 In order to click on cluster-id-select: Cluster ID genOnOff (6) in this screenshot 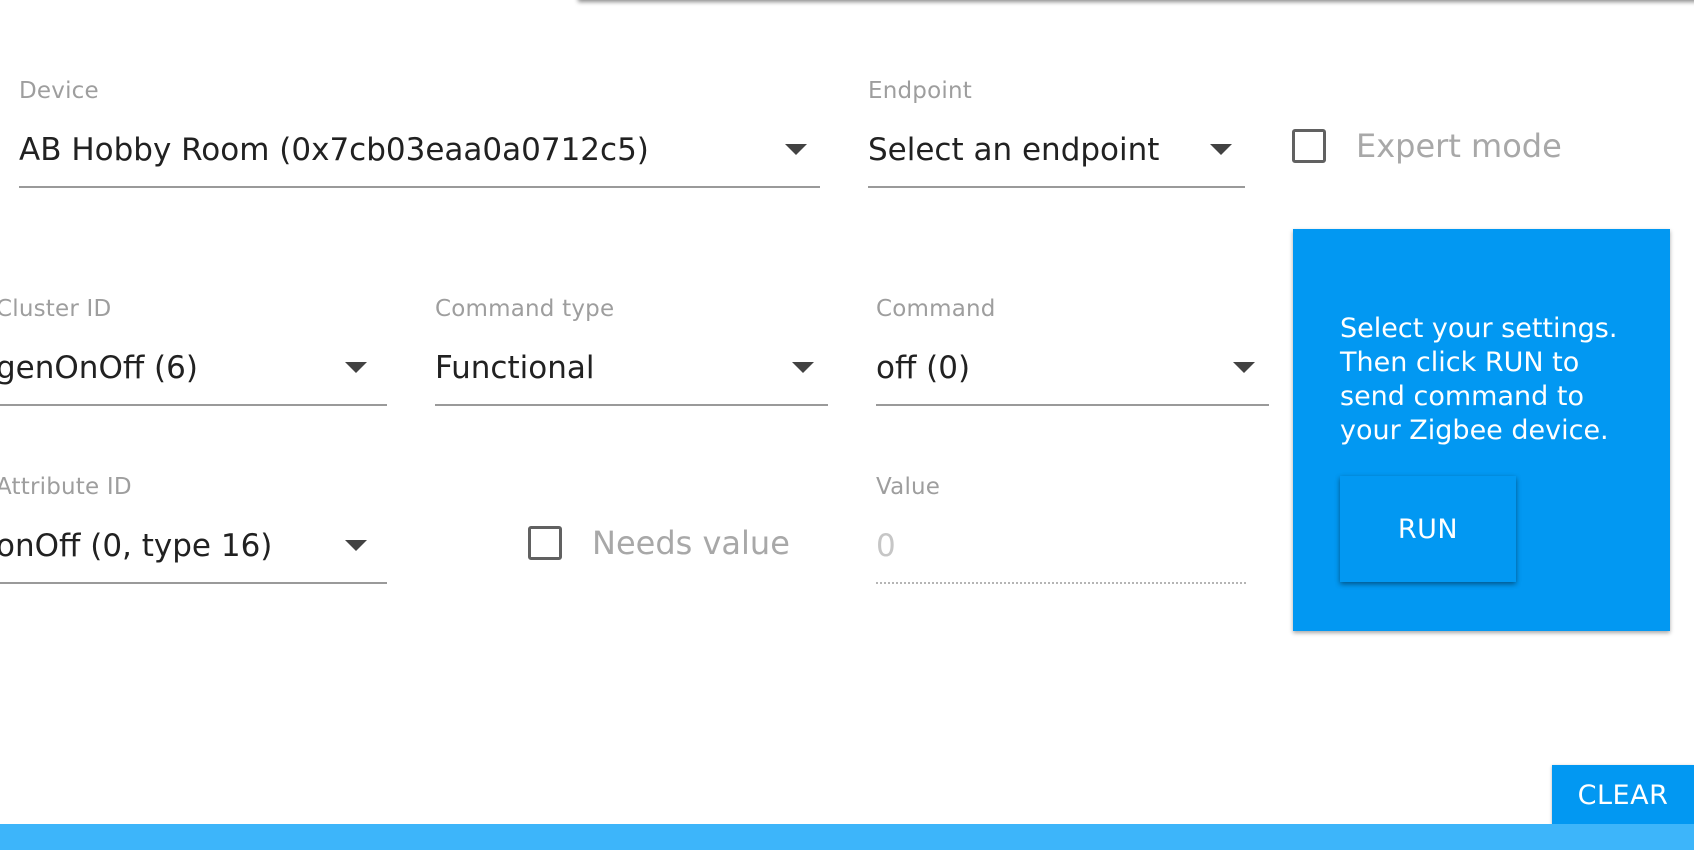, I will do `click(193, 358)`.